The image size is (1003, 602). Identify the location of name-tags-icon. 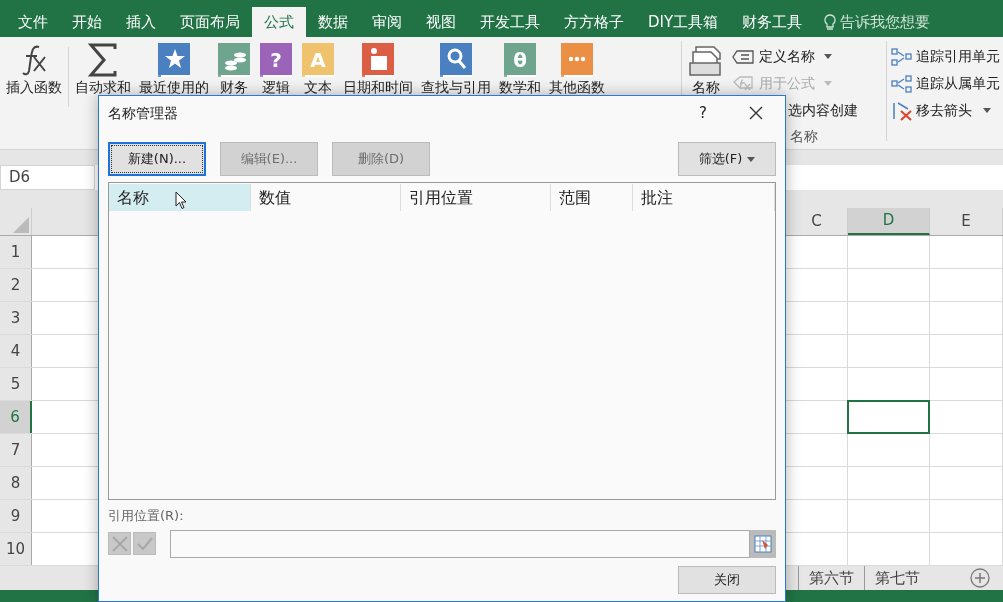
(706, 60).